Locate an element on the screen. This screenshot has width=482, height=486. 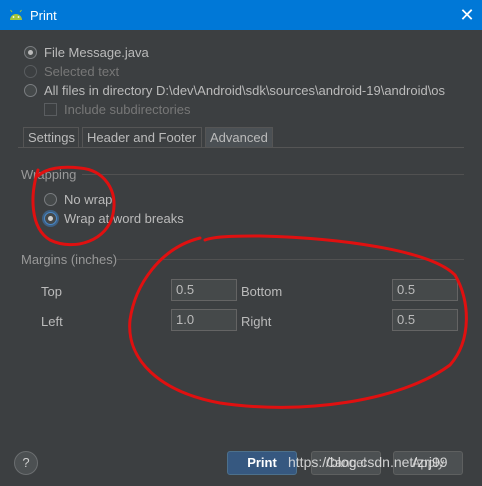
radio-all-files is located at coordinates (30, 90).